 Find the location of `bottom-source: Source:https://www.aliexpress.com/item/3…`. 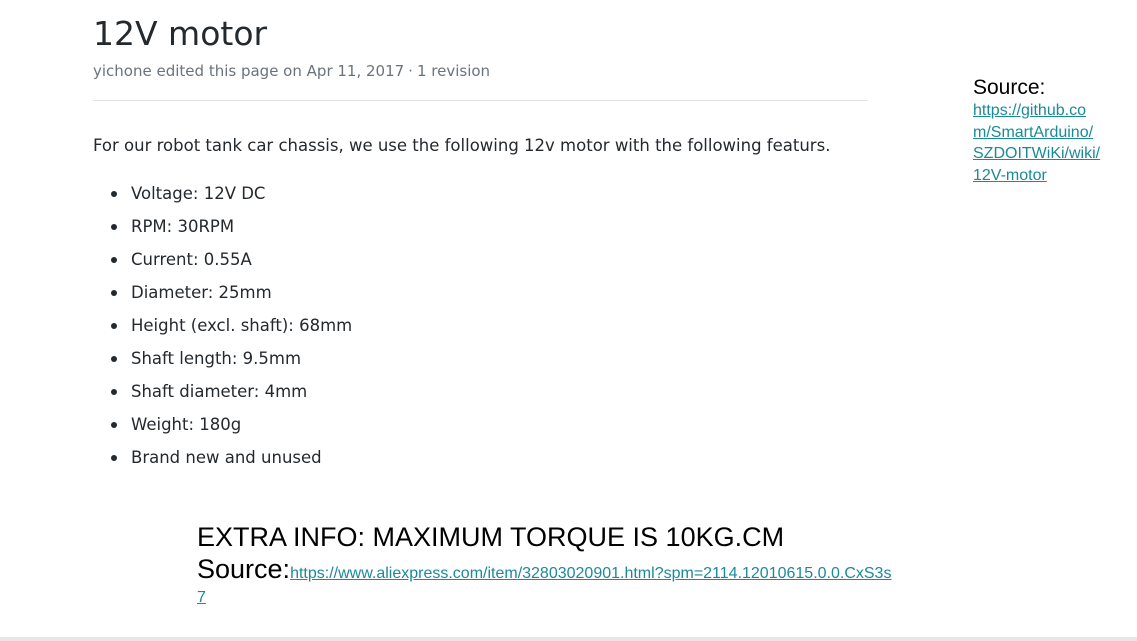

bottom-source: Source:https://www.aliexpress.com/item/3… is located at coordinates (547, 582).